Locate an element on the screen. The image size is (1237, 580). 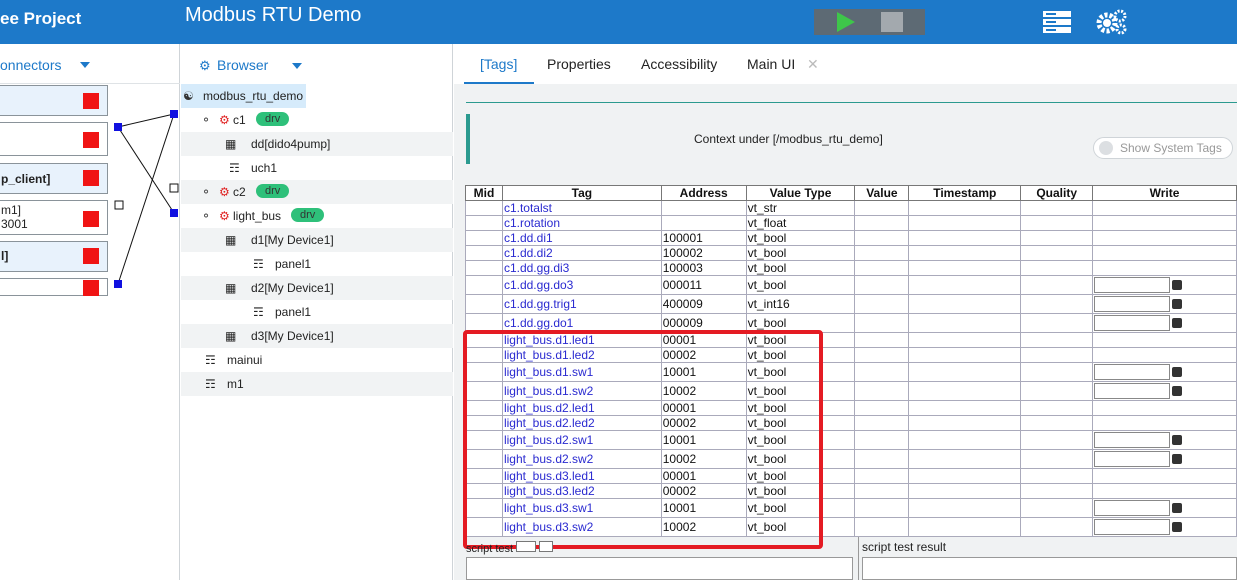
tab-tags: [Tags] is located at coordinates (498, 64).